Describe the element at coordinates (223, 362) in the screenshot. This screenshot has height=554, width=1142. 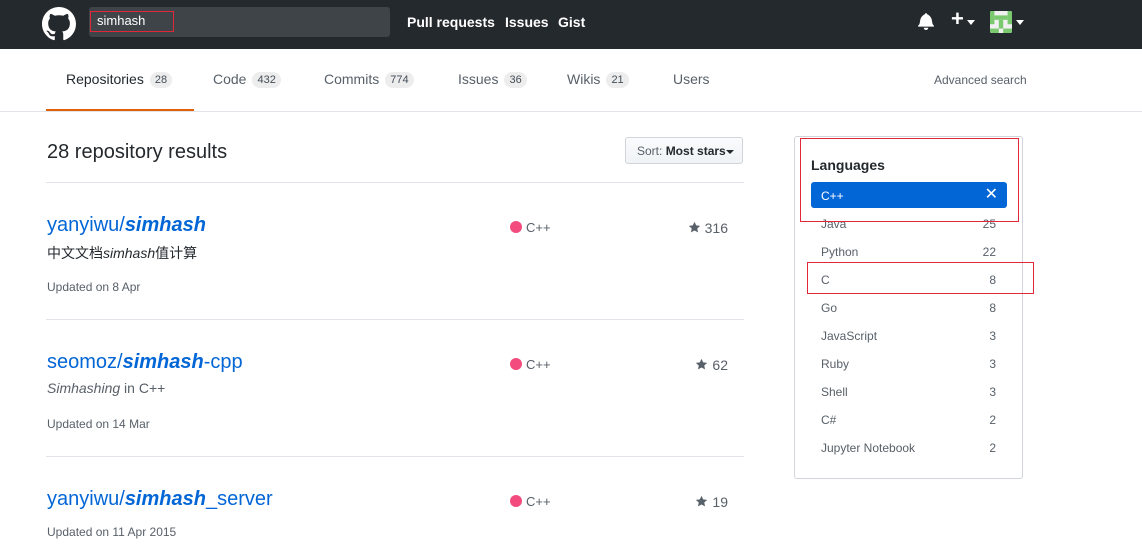
I see `repo-name-suffix: -cpp` at that location.